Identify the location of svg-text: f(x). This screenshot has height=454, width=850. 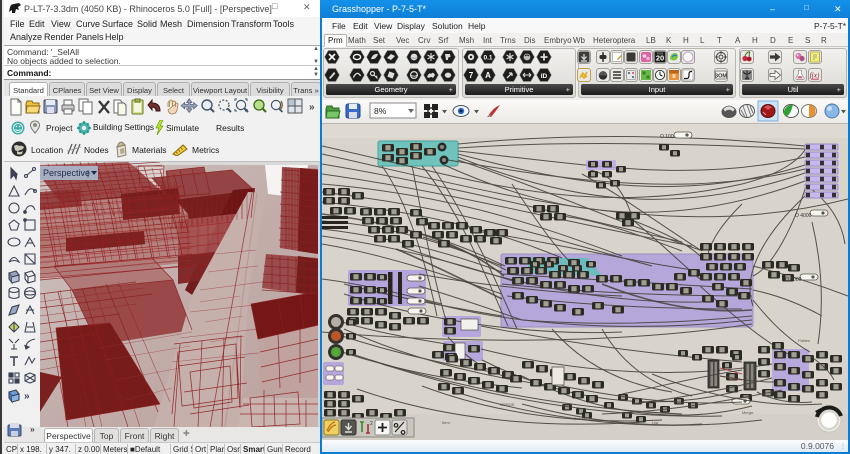
(815, 76).